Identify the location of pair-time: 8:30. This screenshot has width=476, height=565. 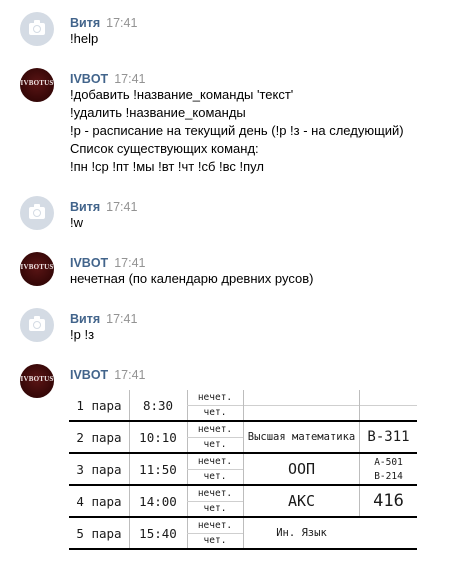
(158, 405).